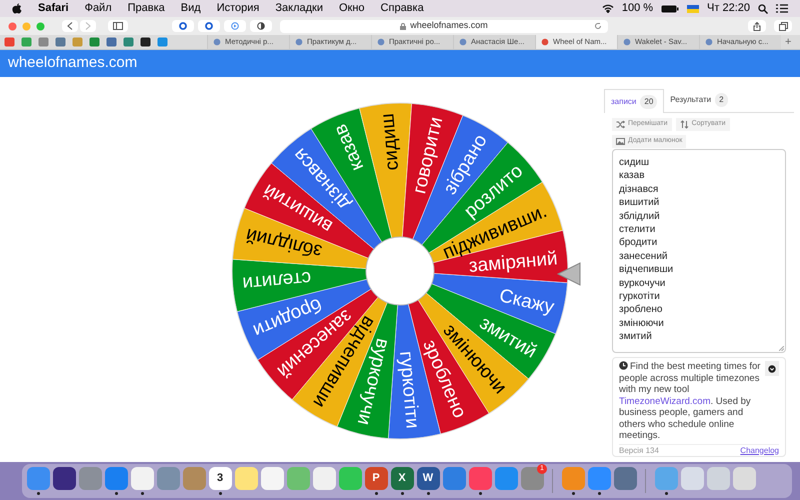 This screenshot has height=500, width=800. Describe the element at coordinates (400, 271) in the screenshot. I see `wheel-hub` at that location.